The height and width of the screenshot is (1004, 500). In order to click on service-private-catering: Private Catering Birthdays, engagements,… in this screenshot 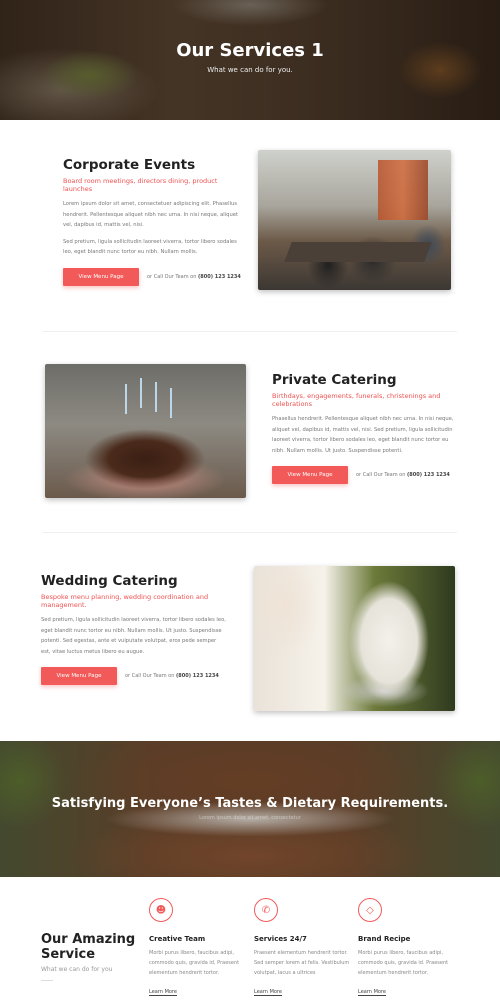, I will do `click(364, 428)`.